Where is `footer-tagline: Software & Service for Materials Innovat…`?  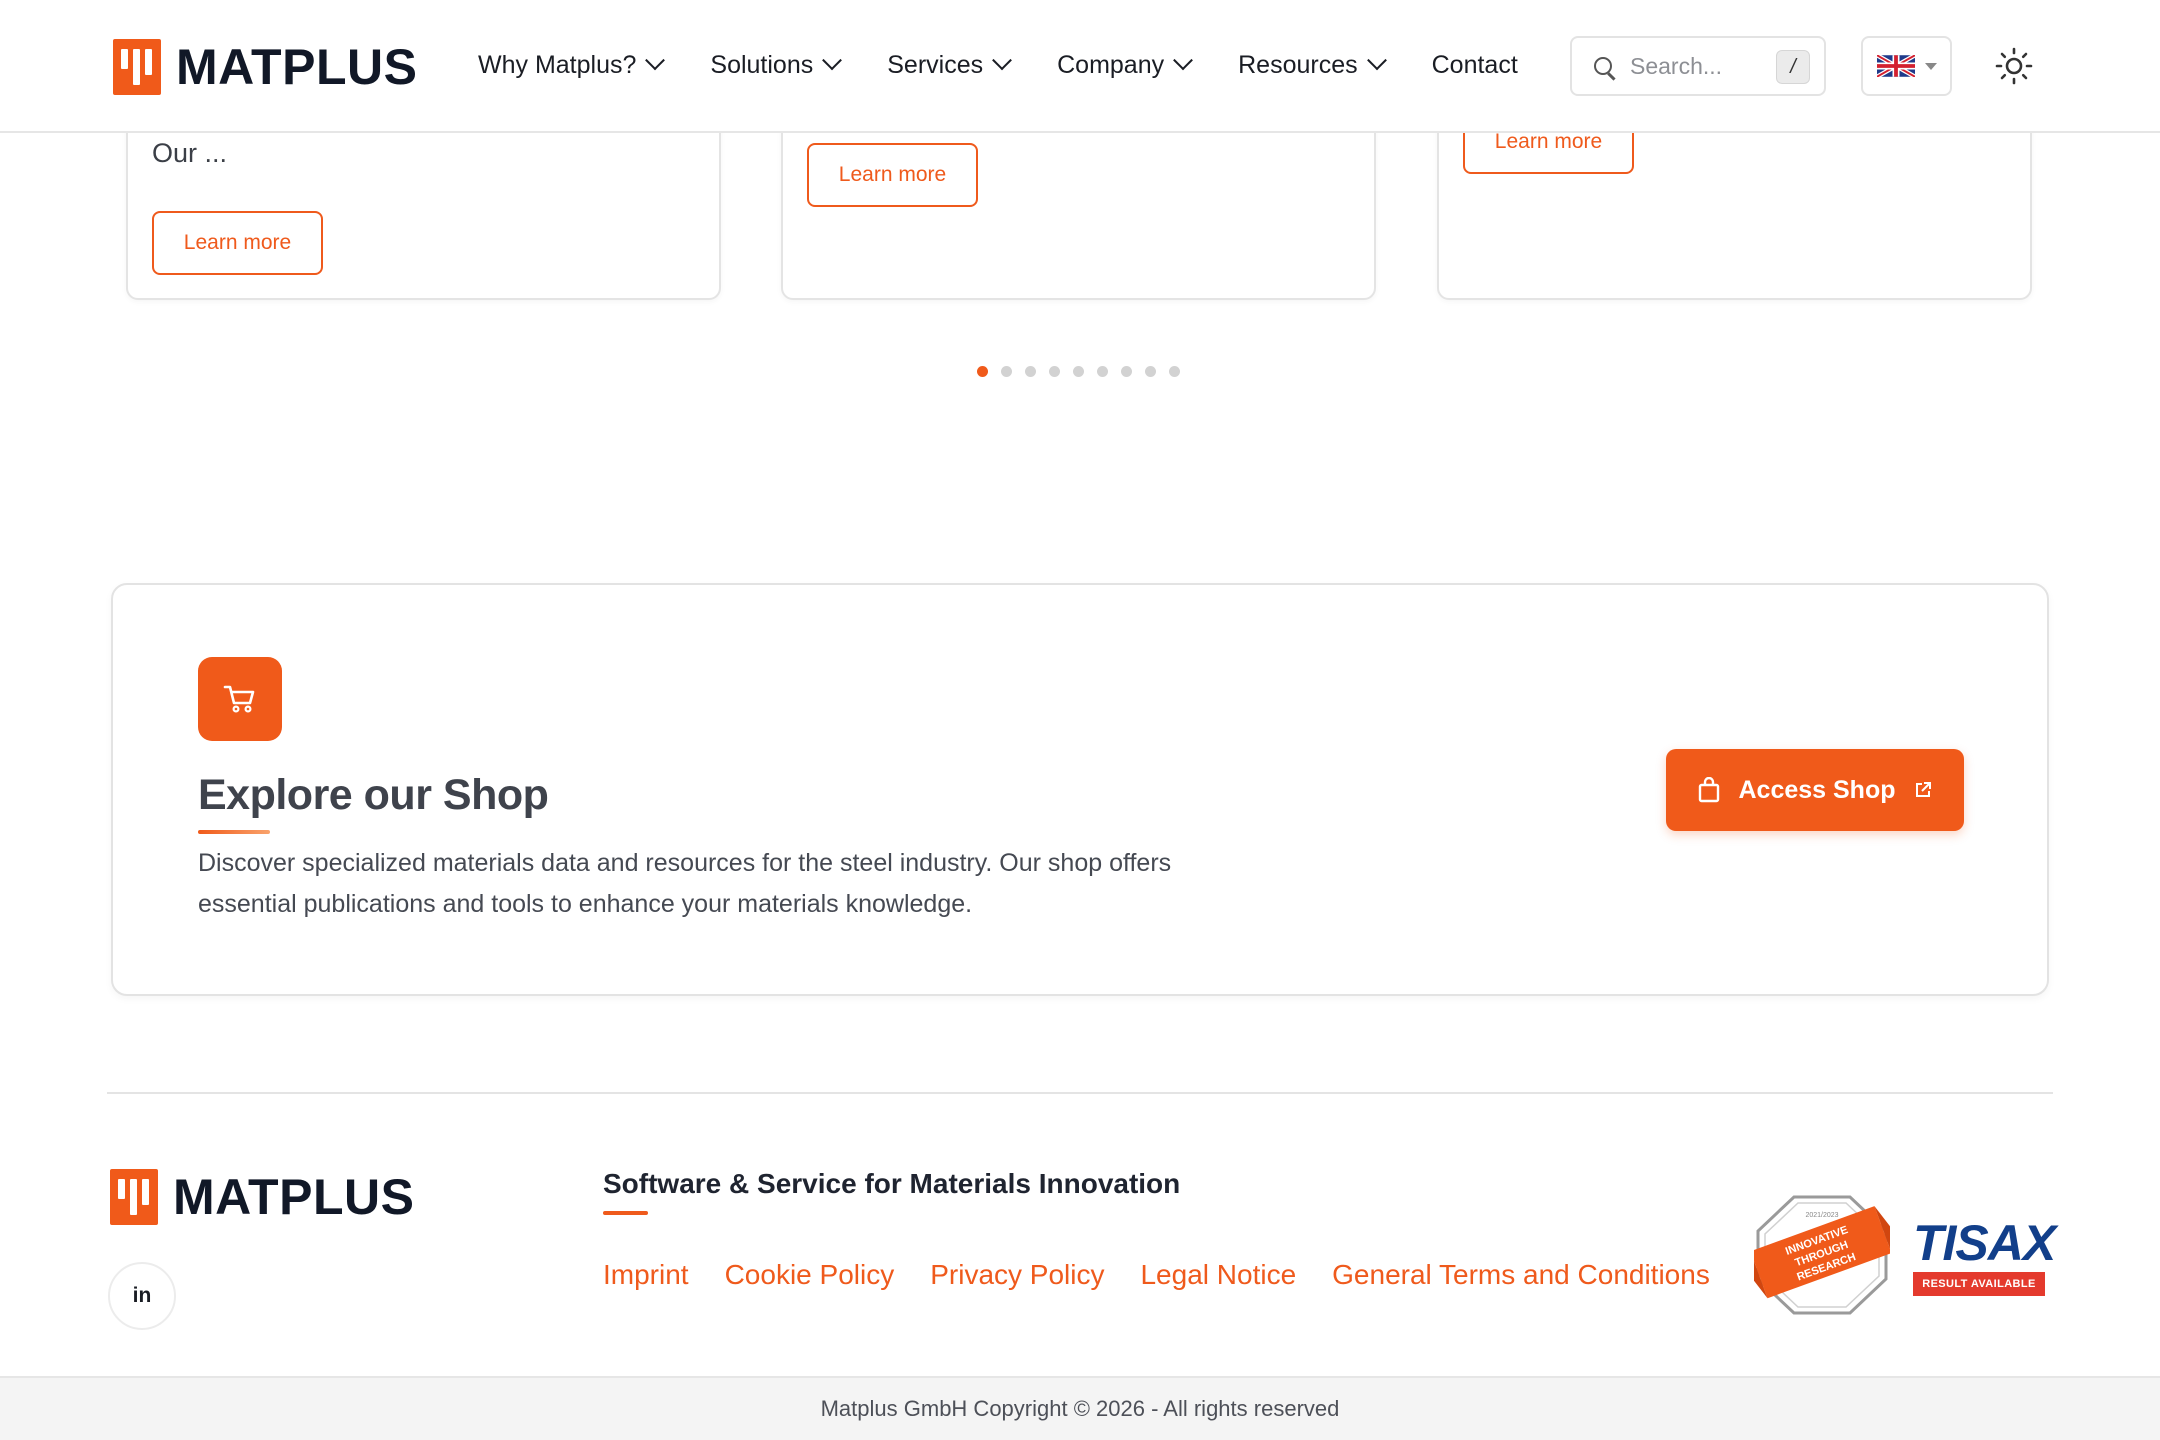 footer-tagline: Software & Service for Materials Innovat… is located at coordinates (892, 1183).